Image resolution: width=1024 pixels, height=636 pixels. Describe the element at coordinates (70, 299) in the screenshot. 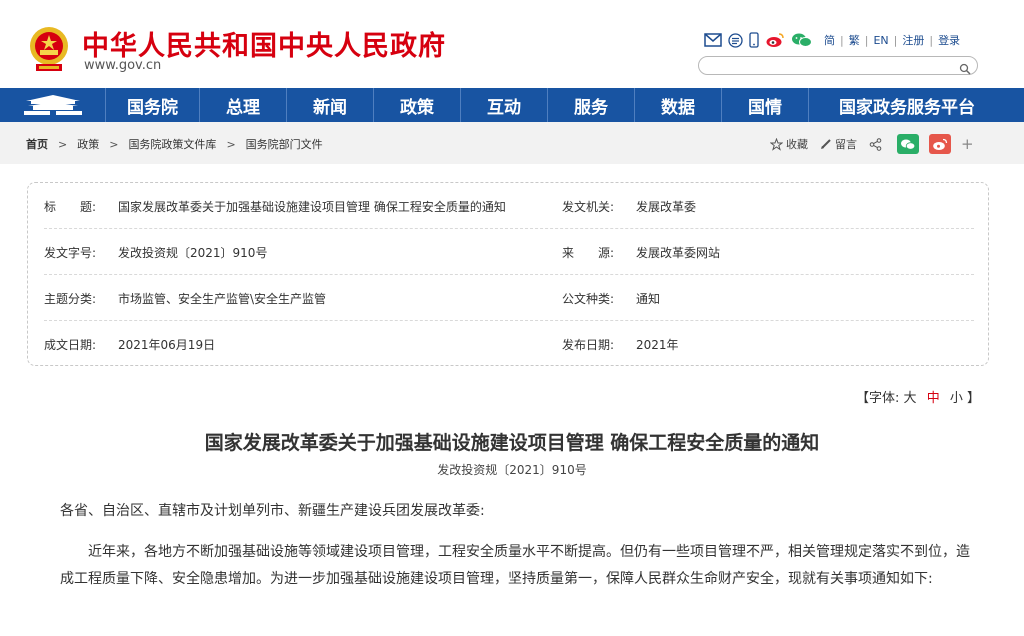

I see `topic-label: 主题分类:` at that location.